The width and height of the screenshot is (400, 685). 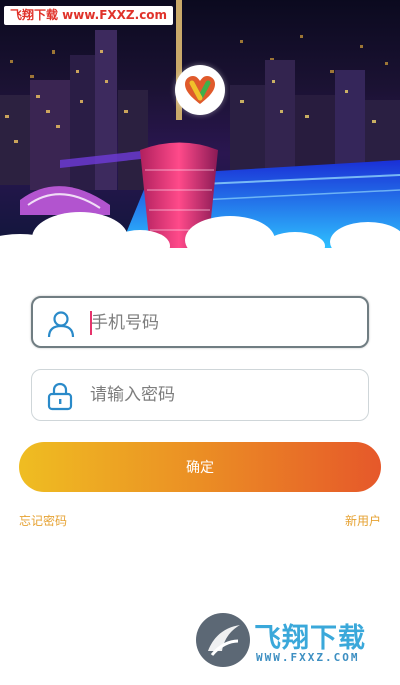 I want to click on watermark-url: WWW.FXXZ.COM, so click(x=308, y=657).